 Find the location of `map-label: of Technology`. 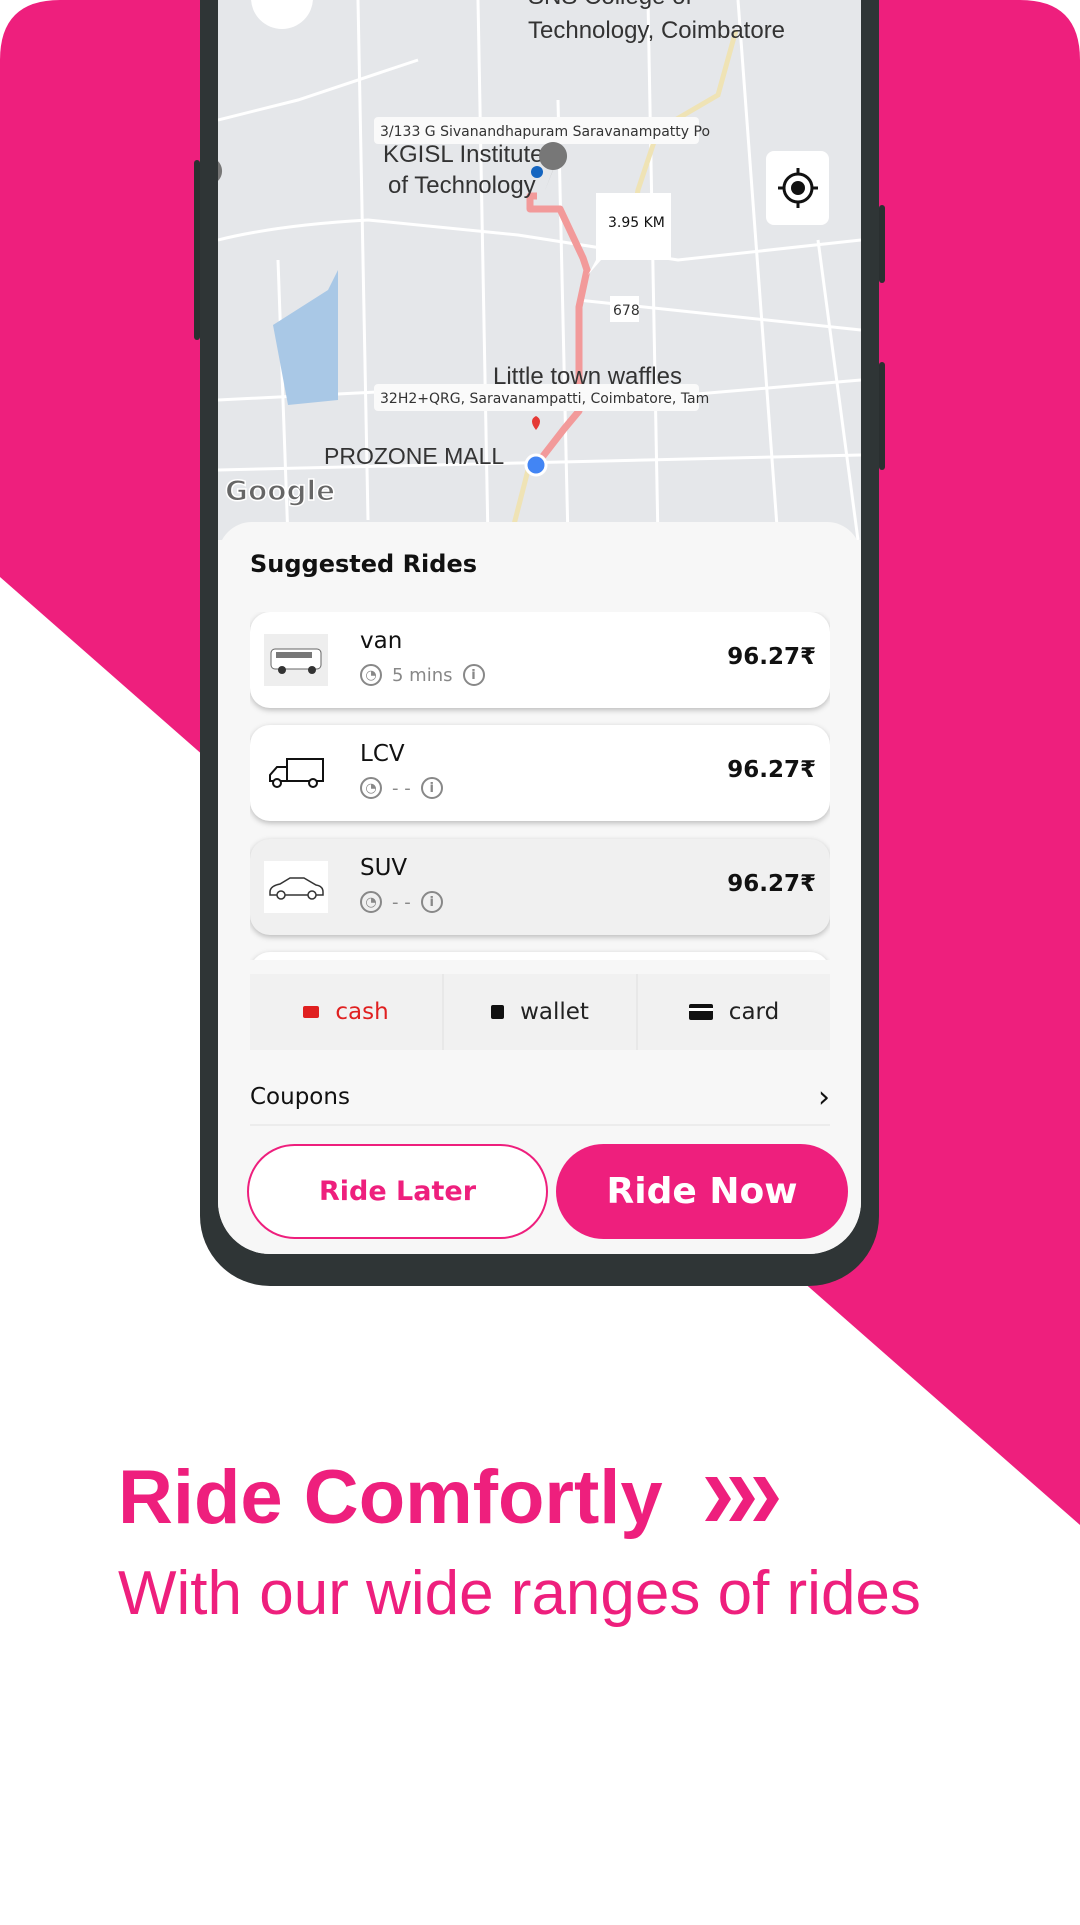

map-label: of Technology is located at coordinates (462, 185).